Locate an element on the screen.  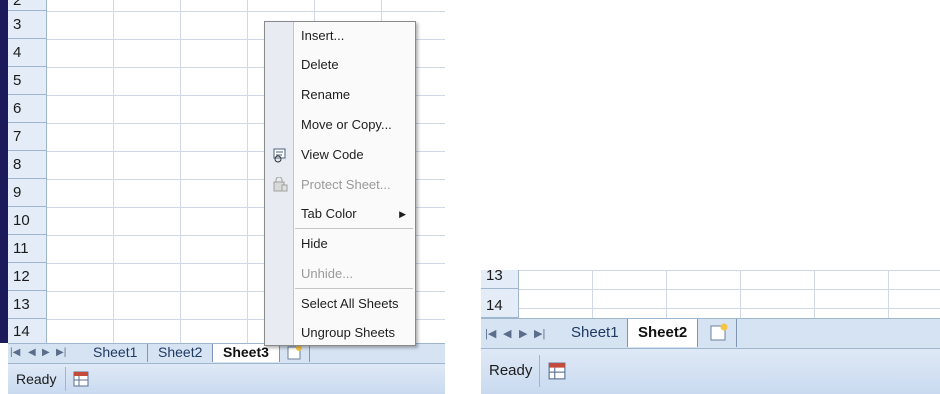
row-header-12: 12 is located at coordinates (27, 277).